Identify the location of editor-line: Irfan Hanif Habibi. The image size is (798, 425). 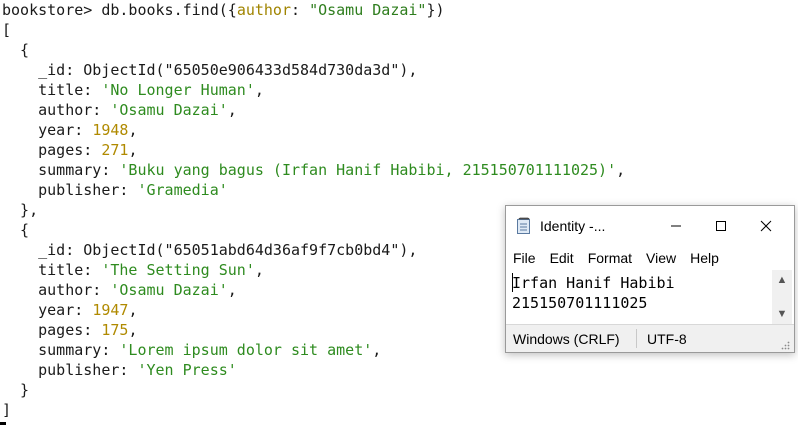
(593, 283).